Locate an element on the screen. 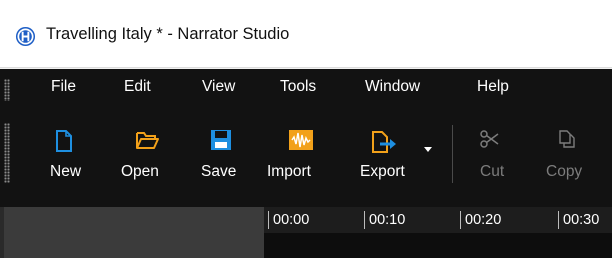  menu-tools: Tools is located at coordinates (298, 87).